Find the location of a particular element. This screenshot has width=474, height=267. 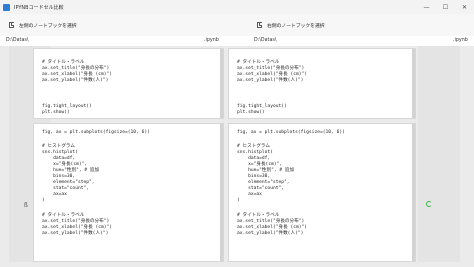

select-left-notebook-button: 左側のノートブックを選択 is located at coordinates (43, 25).